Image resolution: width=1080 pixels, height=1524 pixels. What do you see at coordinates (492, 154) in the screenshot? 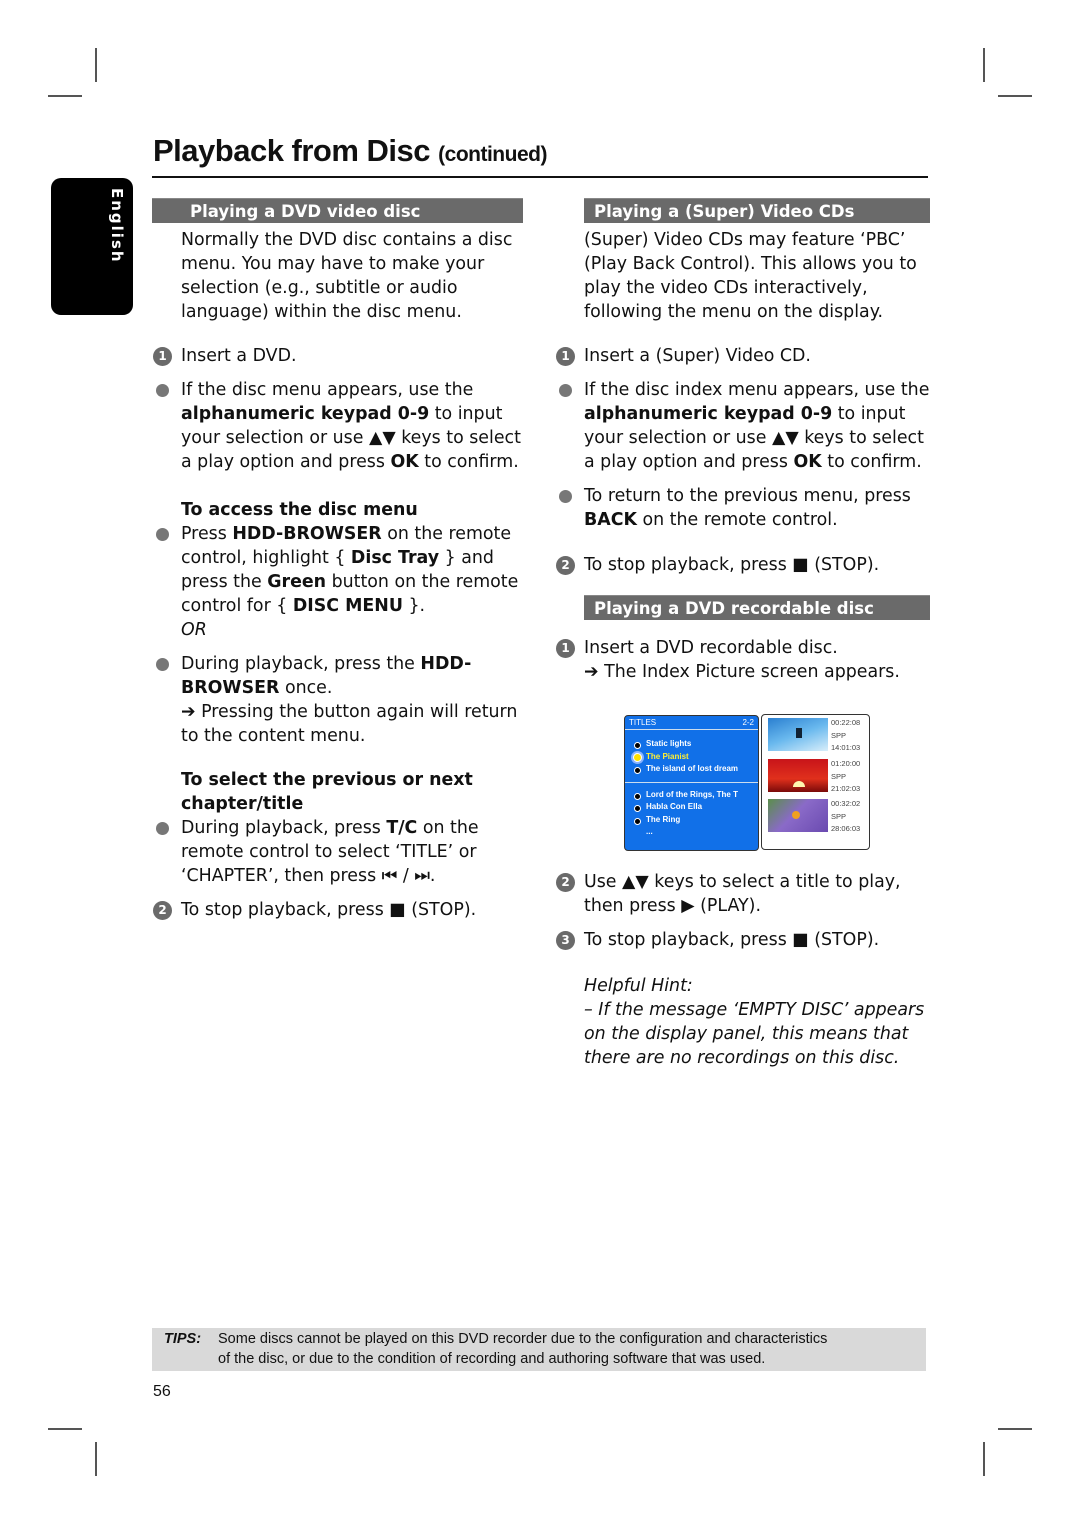
I see `page-title-suffix: (continued)` at bounding box center [492, 154].